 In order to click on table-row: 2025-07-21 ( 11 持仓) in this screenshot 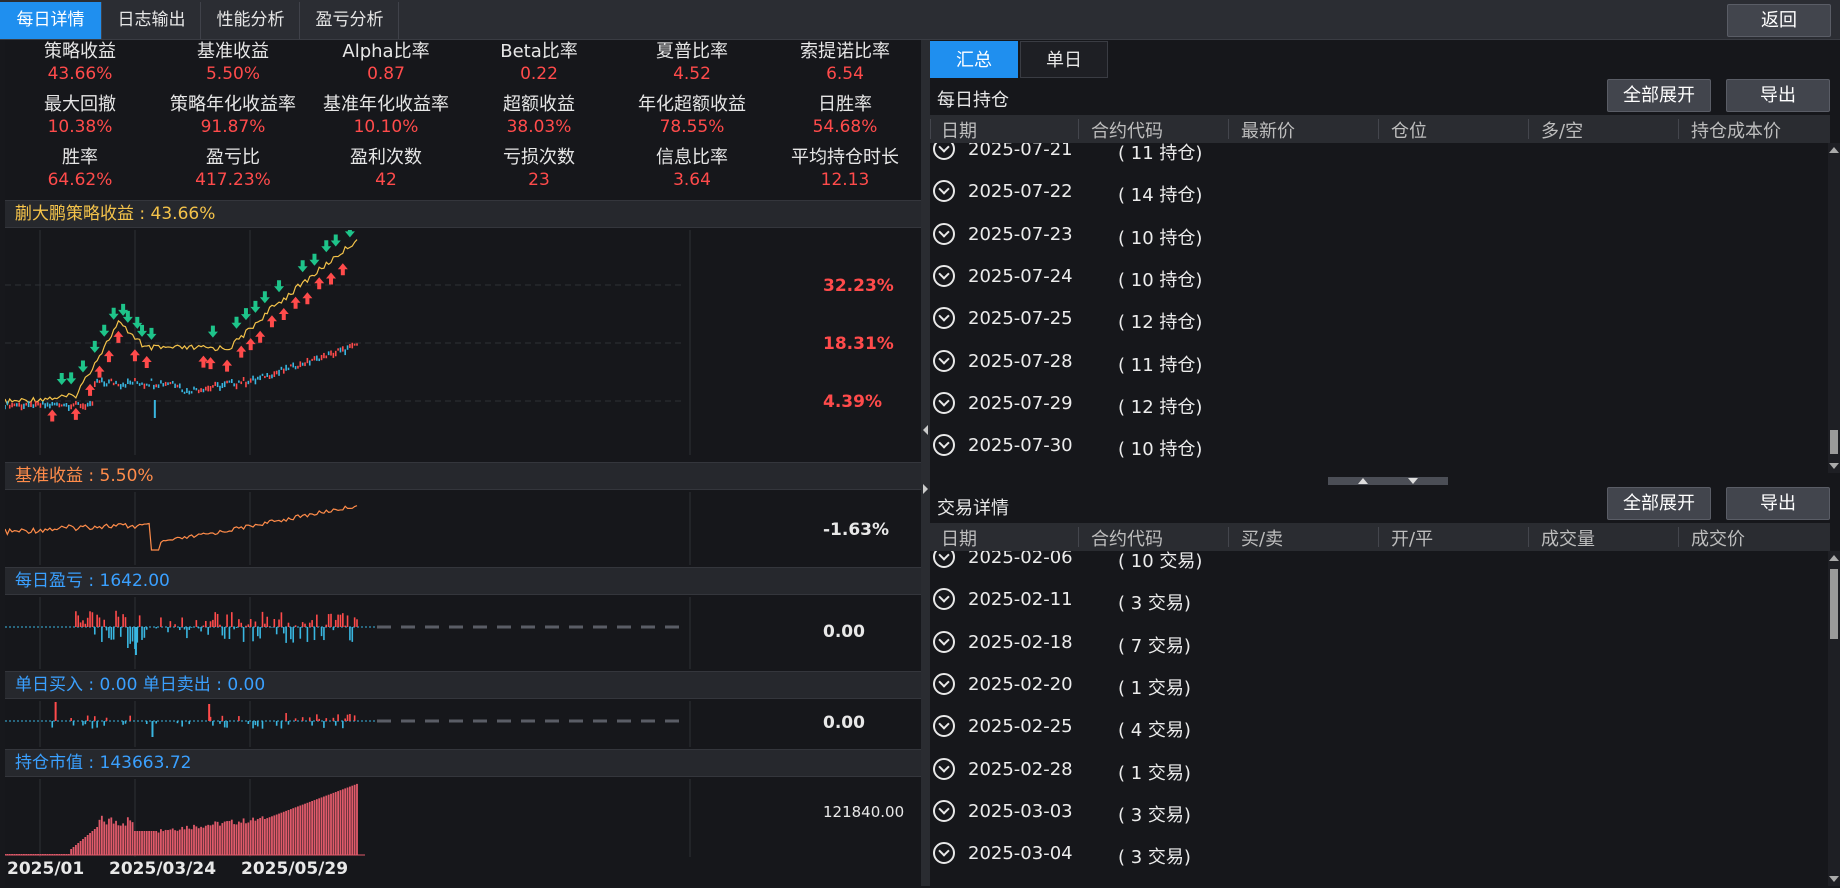, I will do `click(1380, 157)`.